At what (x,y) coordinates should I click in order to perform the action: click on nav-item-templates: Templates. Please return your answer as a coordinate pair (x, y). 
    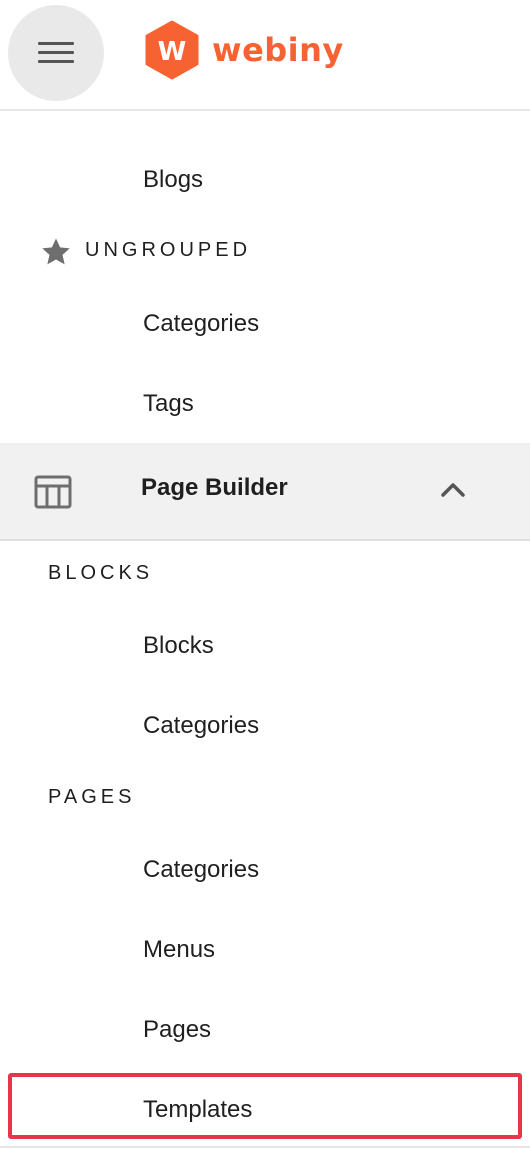
    Looking at the image, I should click on (265, 1110).